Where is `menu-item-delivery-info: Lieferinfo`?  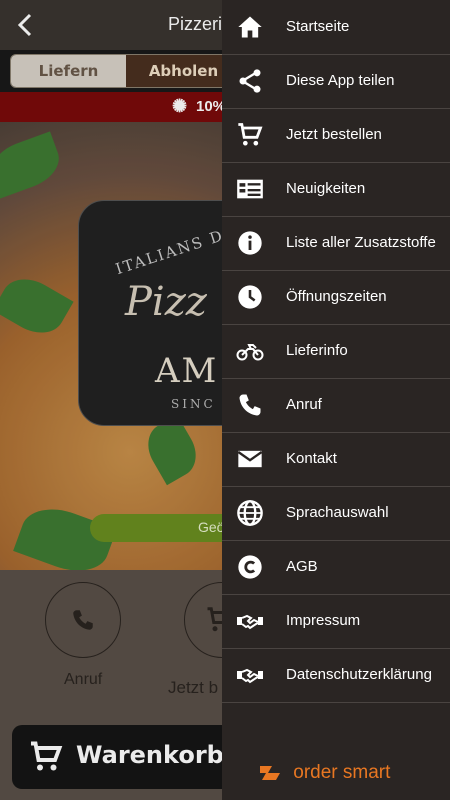 menu-item-delivery-info: Lieferinfo is located at coordinates (336, 351).